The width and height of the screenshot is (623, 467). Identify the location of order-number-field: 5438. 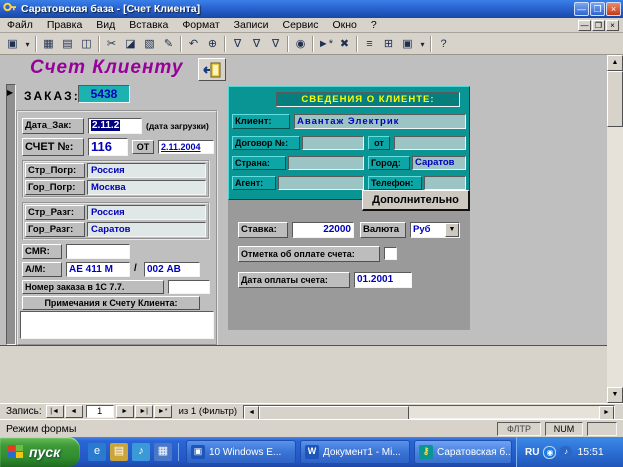
(104, 94).